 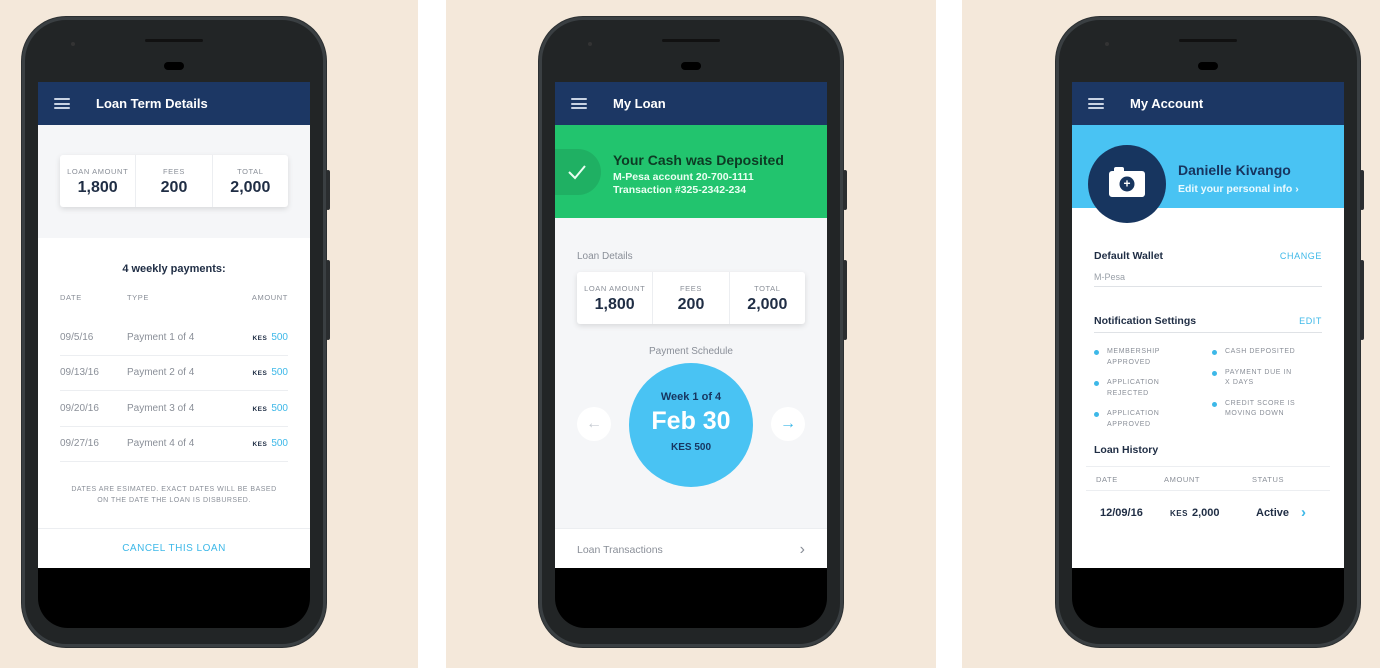 I want to click on notification-label: Notification Settings, so click(x=1145, y=321).